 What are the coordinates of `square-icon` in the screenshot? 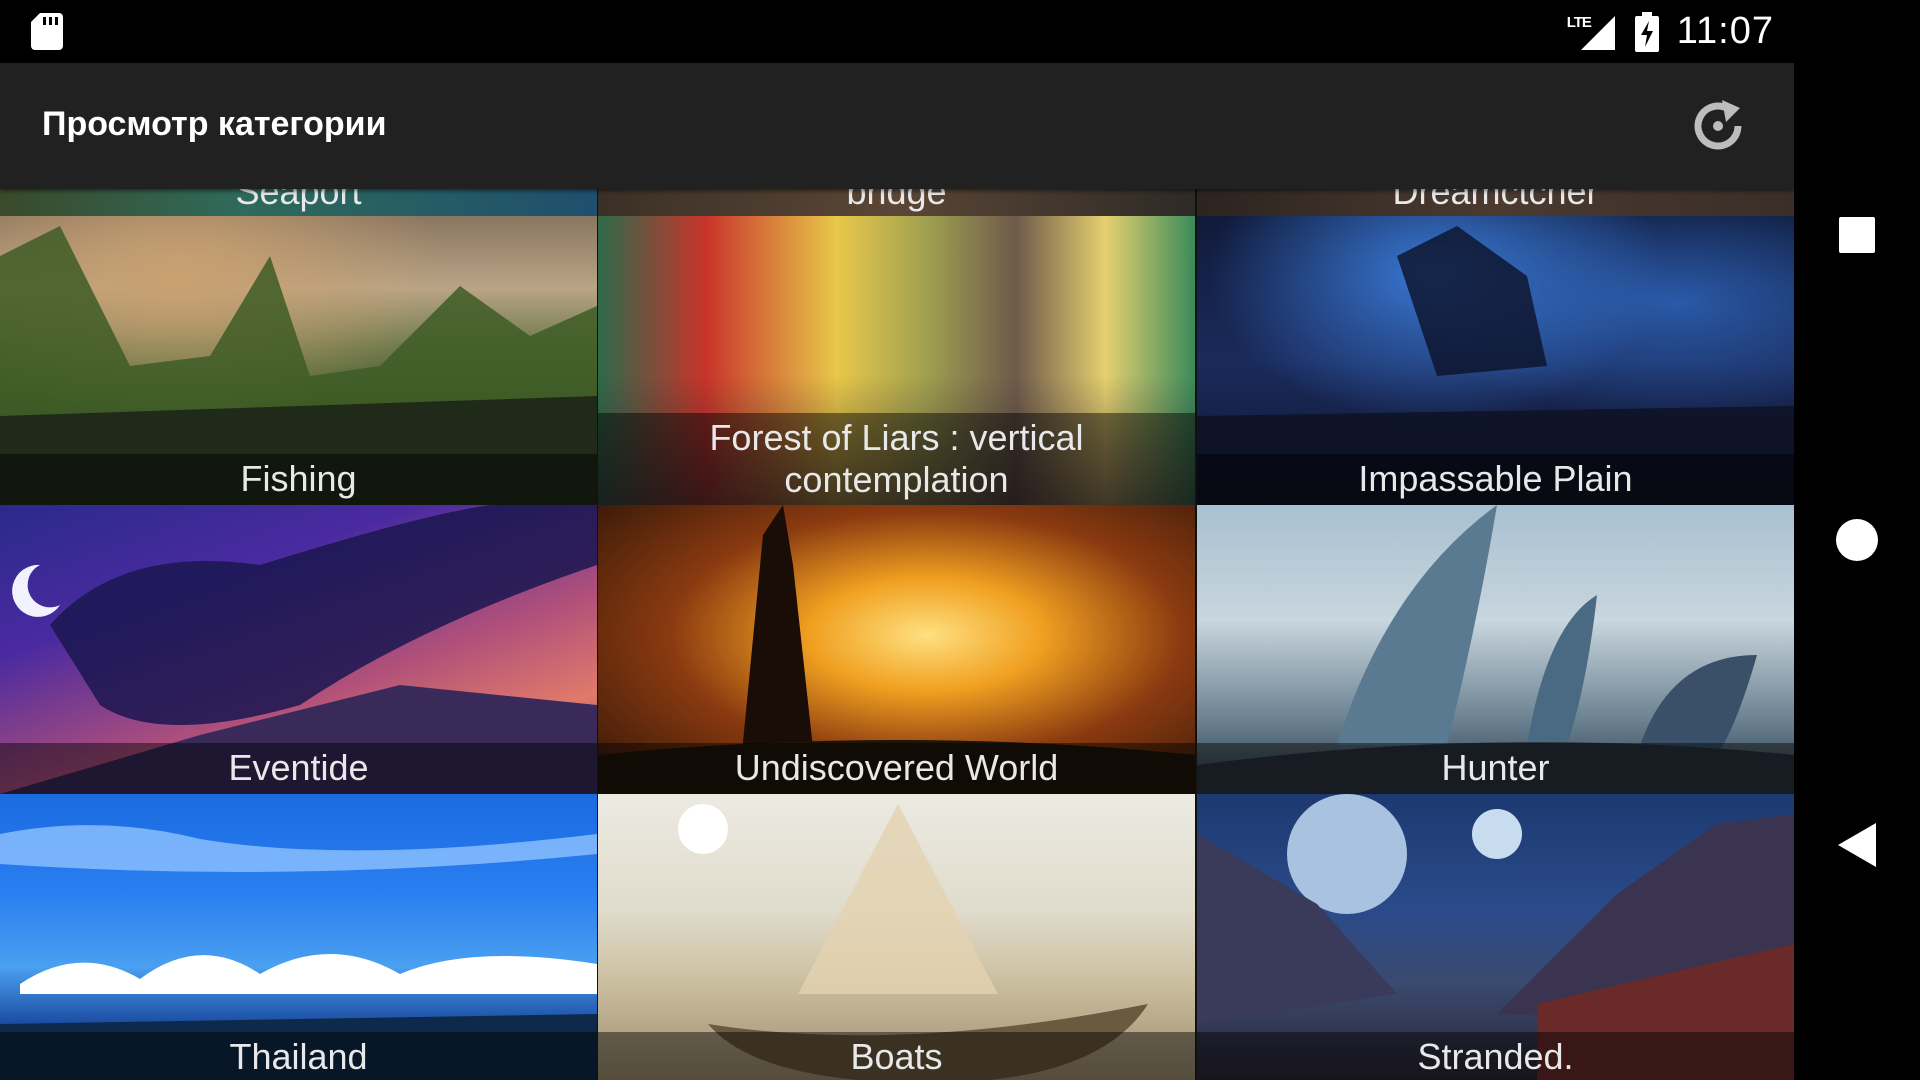 It's located at (1857, 235).